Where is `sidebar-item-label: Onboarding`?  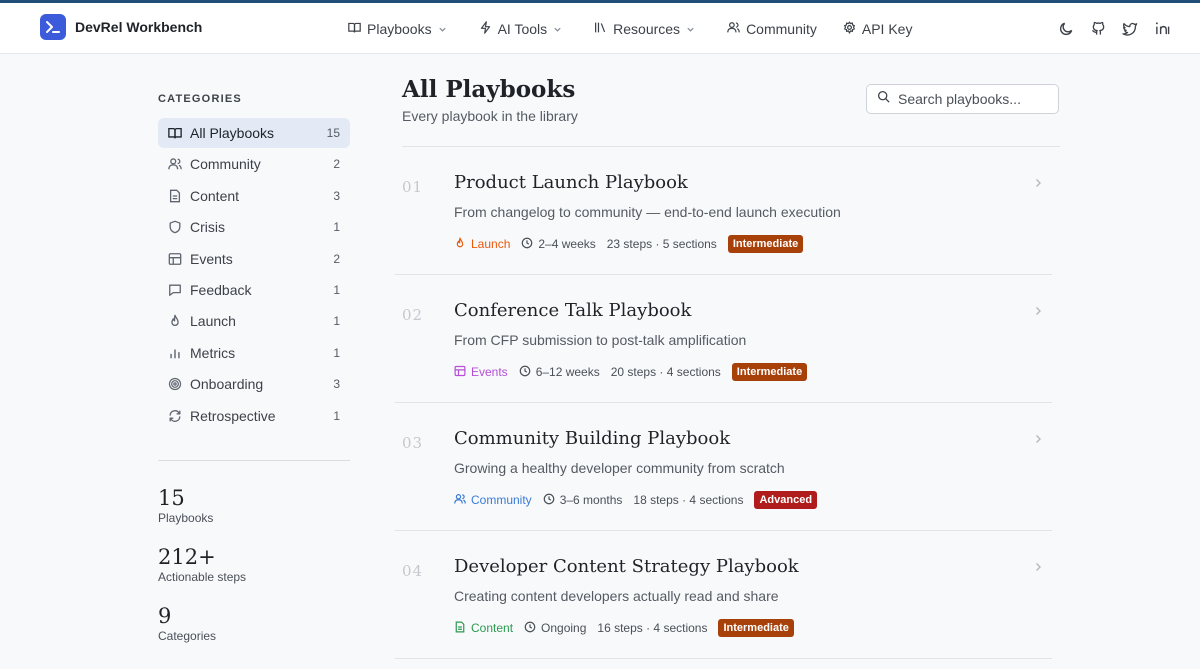
sidebar-item-label: Onboarding is located at coordinates (227, 384).